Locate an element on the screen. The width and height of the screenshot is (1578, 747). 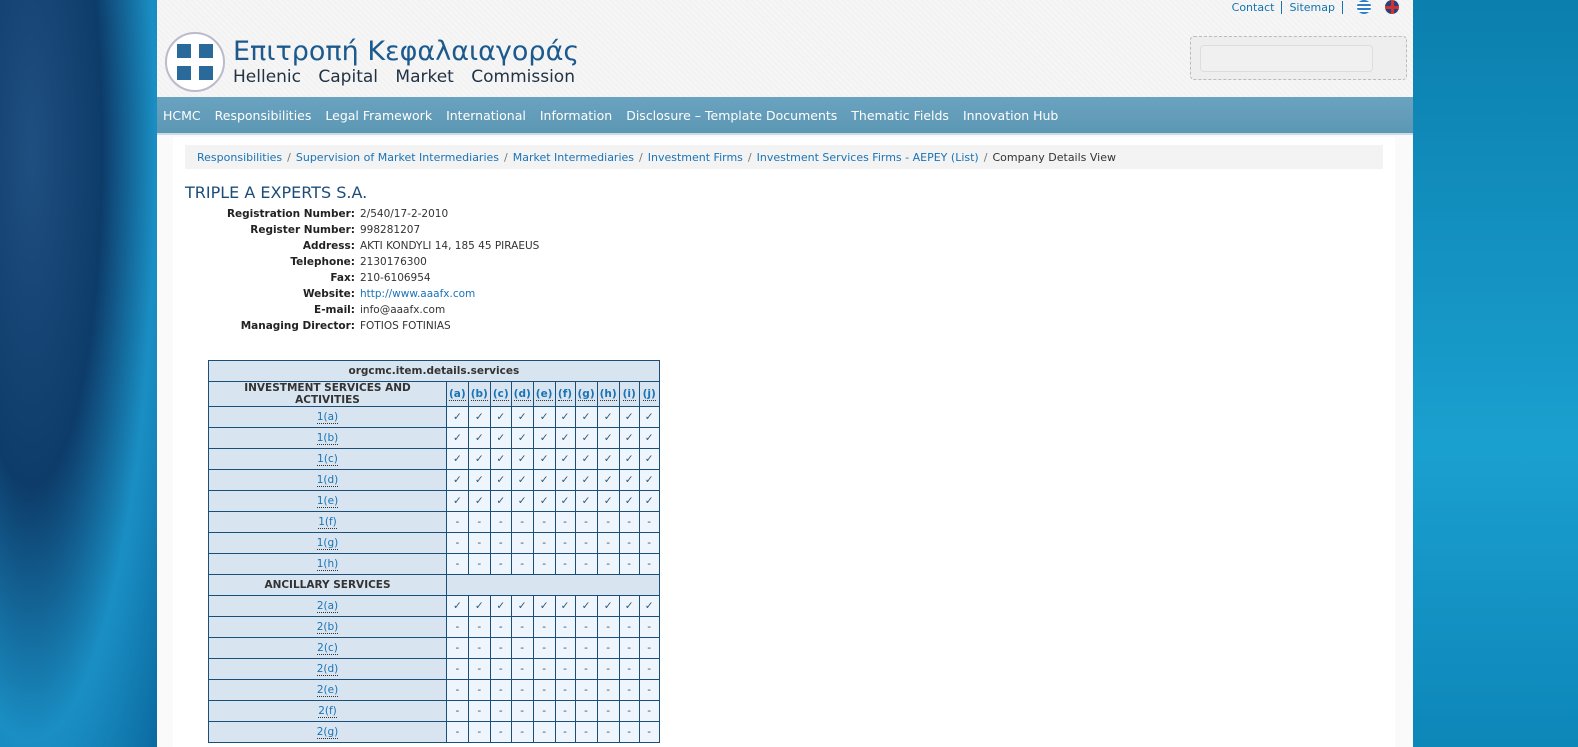
logo-greek: Επιτροπή Κεφαλαιαγοράς is located at coordinates (406, 51).